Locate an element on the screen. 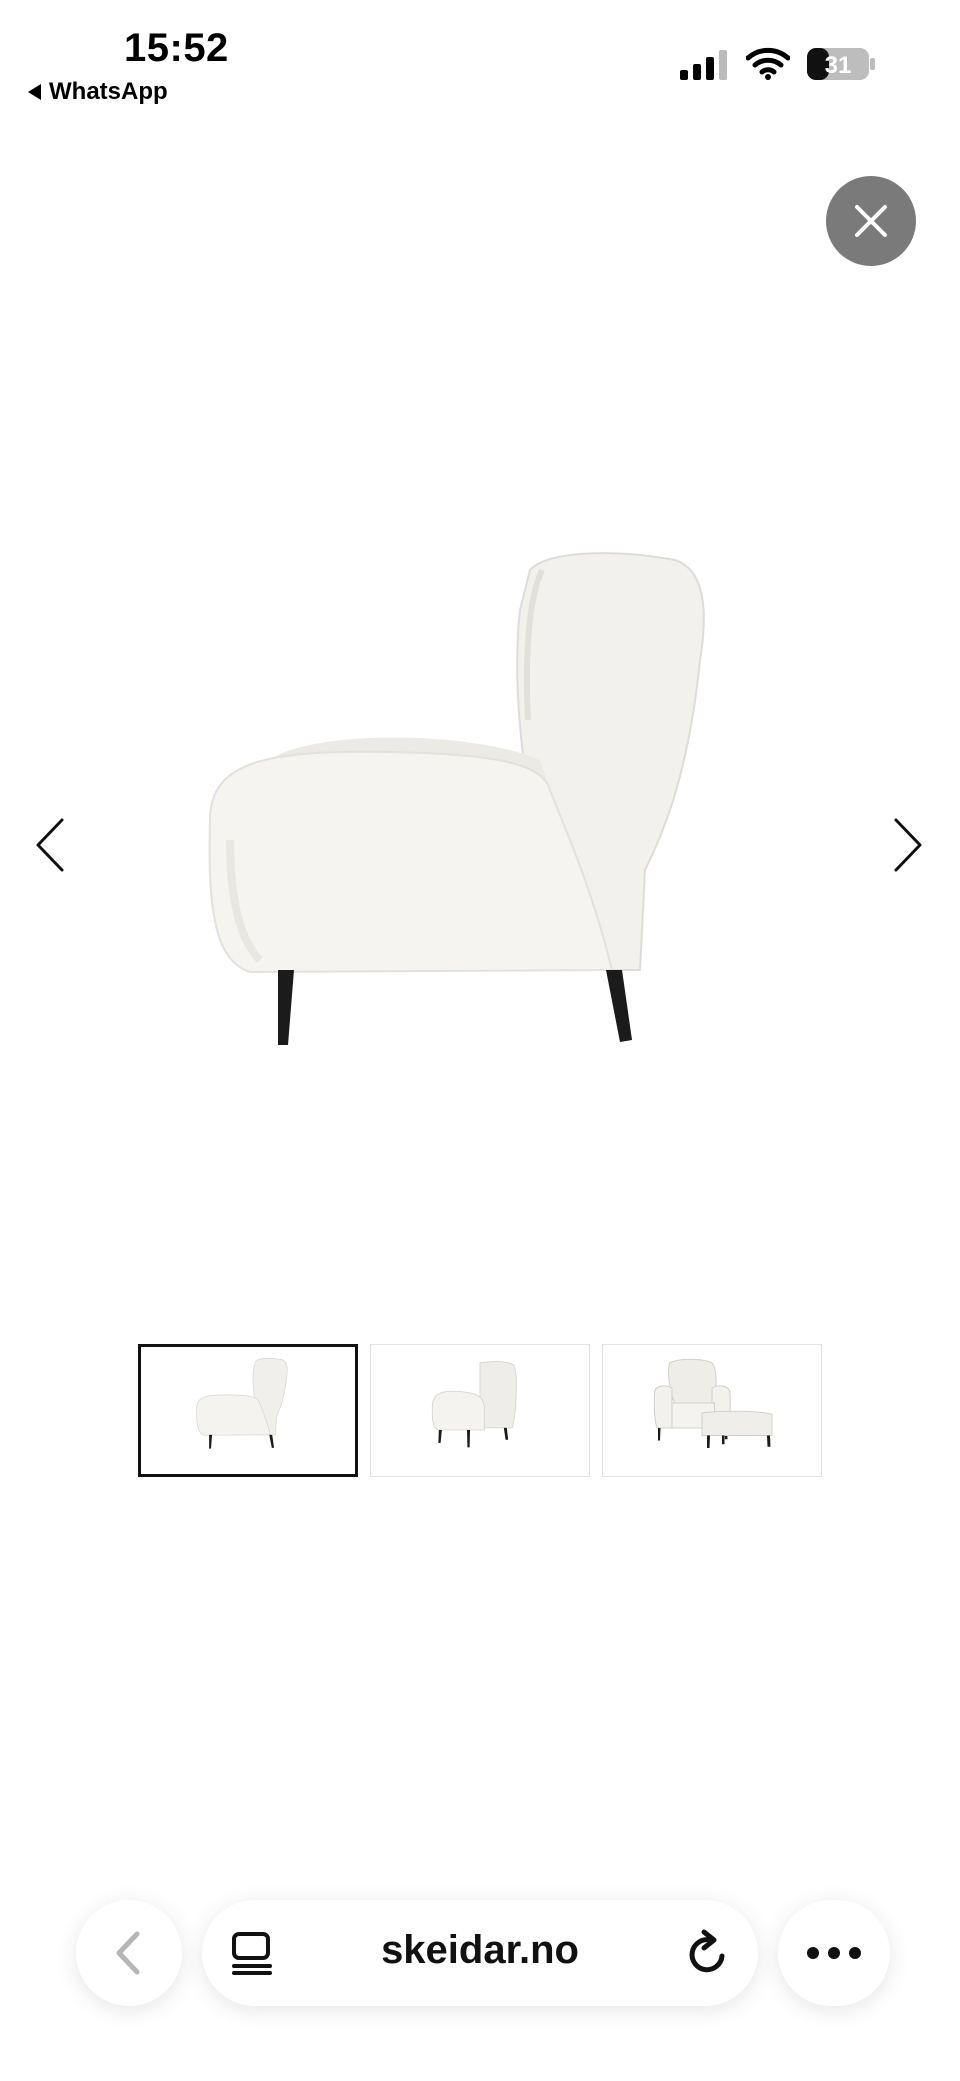 Image resolution: width=960 pixels, height=2081 pixels. previous-image-button is located at coordinates (53, 845).